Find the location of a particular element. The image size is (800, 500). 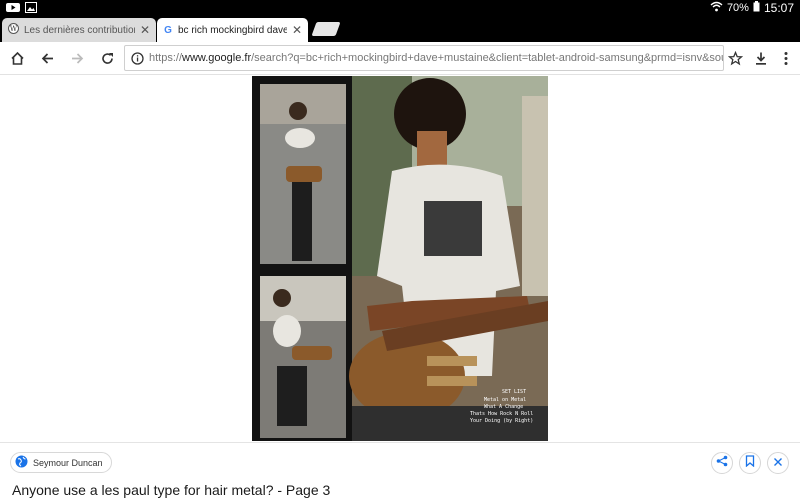

tab-2: G bc rich mockingbird dave mu ✕ is located at coordinates (232, 30).